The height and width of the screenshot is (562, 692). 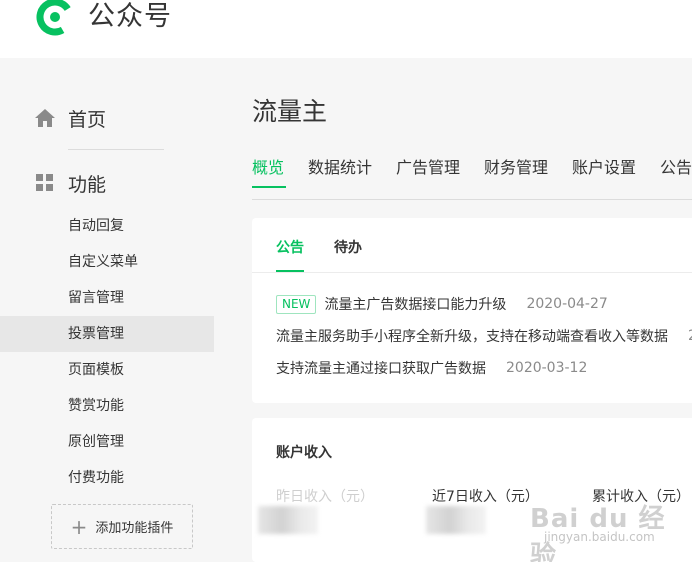 What do you see at coordinates (290, 271) in the screenshot?
I see `active-subtab-indicator` at bounding box center [290, 271].